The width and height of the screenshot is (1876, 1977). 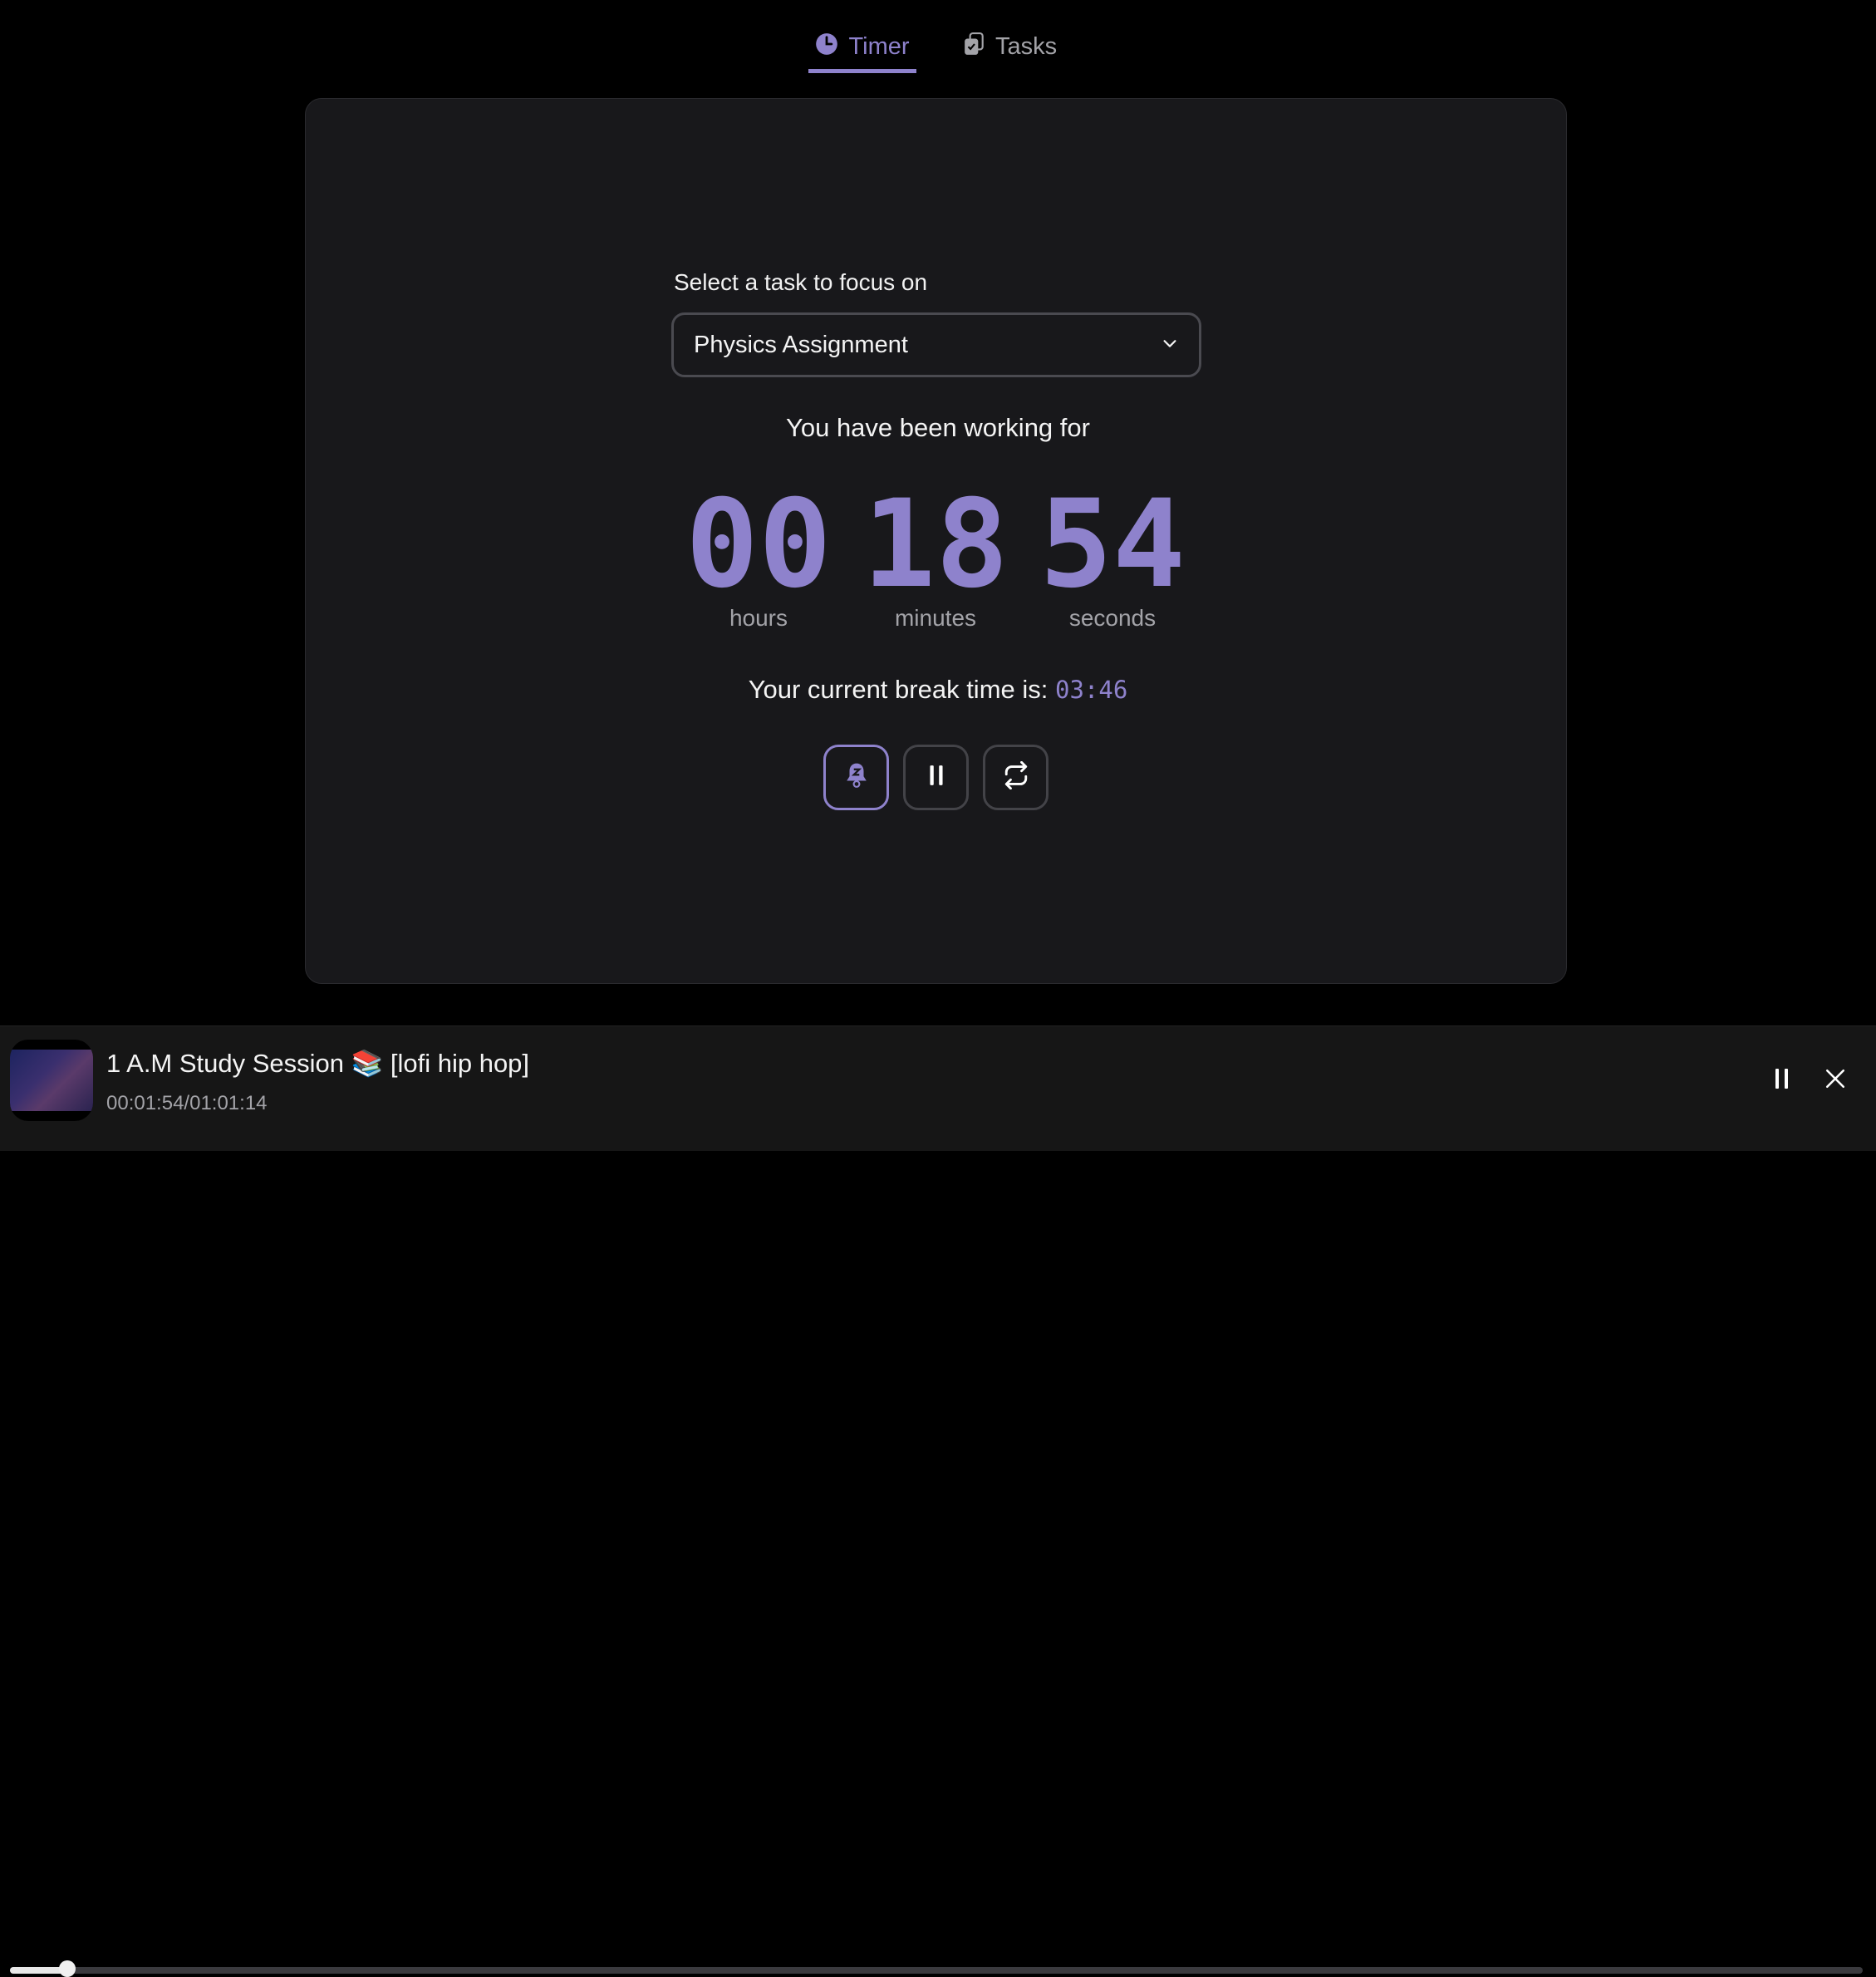 I want to click on reset-button, so click(x=1015, y=777).